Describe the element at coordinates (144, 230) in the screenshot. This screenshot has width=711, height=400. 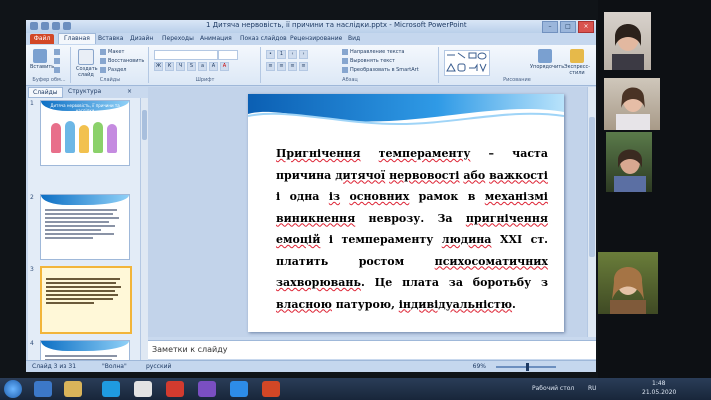
I see `thumbnail-scrollbar` at that location.